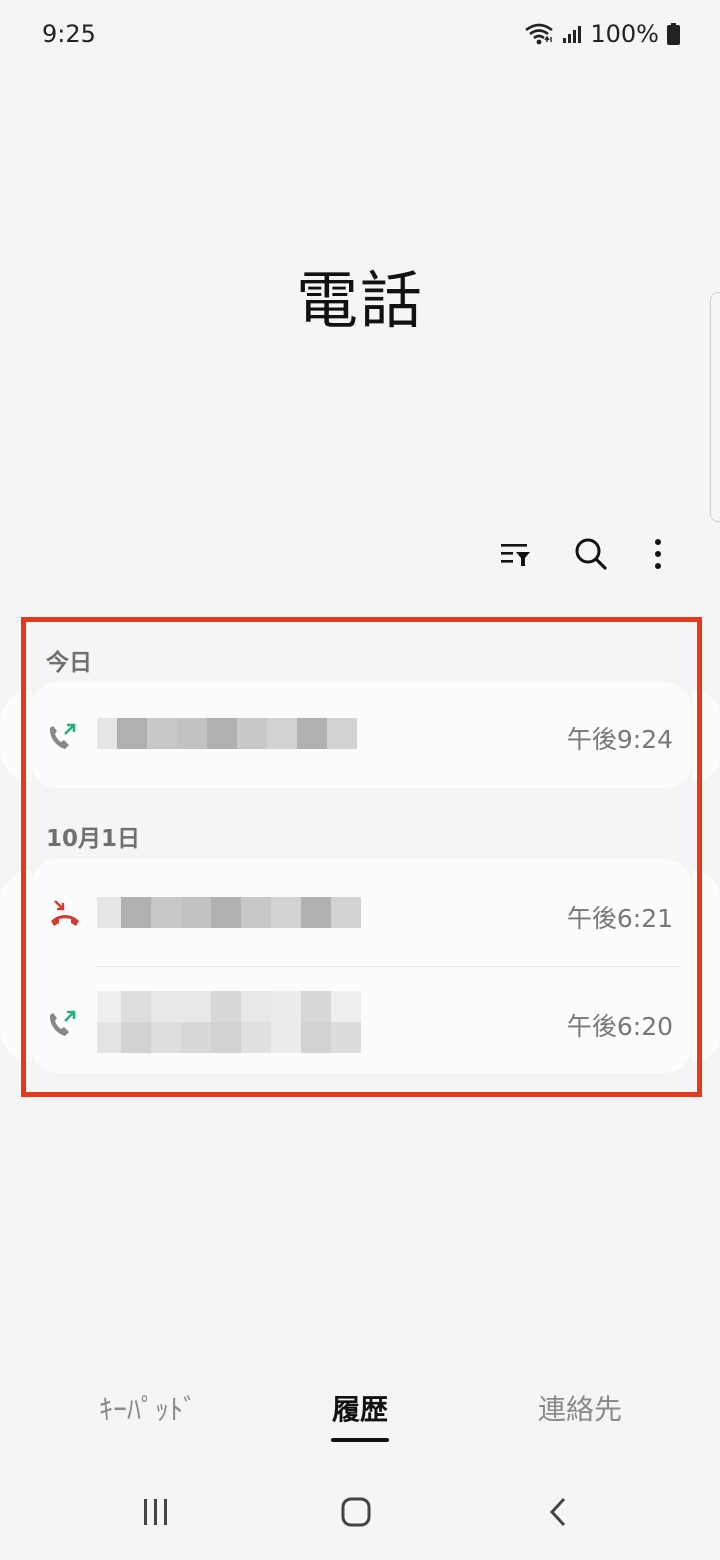  What do you see at coordinates (558, 1512) in the screenshot?
I see `back-icon` at bounding box center [558, 1512].